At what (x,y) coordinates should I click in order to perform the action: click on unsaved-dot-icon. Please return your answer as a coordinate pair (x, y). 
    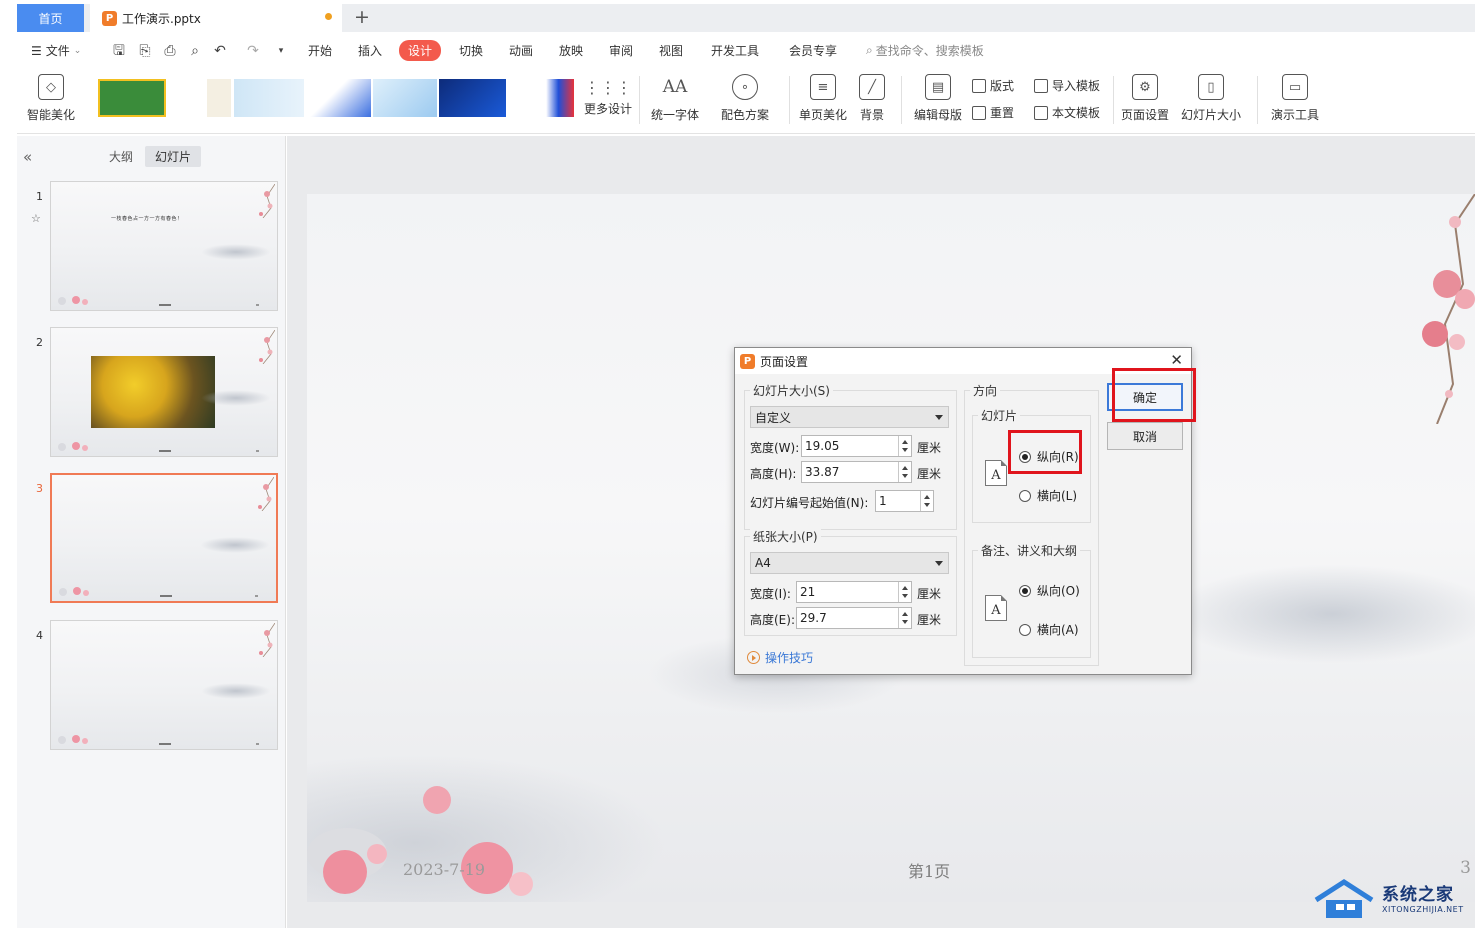
    Looking at the image, I should click on (328, 16).